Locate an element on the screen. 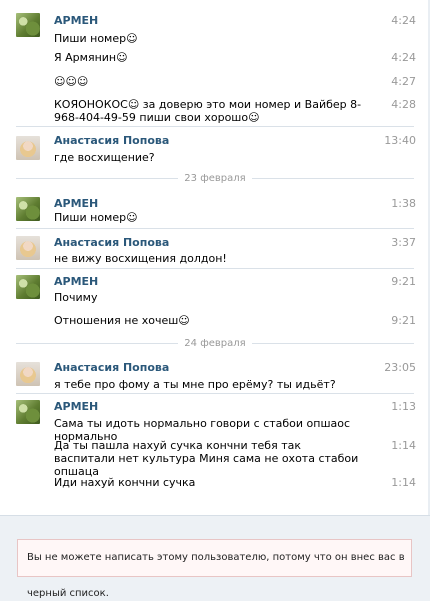  message-text: не вижу восхищения долдон! is located at coordinates (140, 258).